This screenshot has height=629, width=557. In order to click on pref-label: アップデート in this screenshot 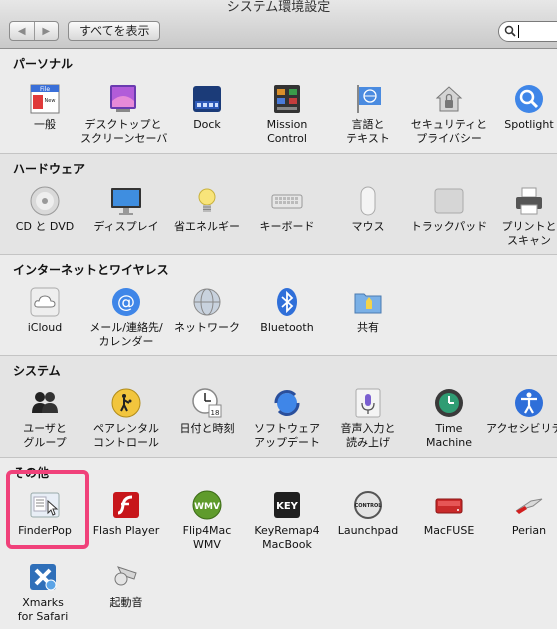, I will do `click(287, 442)`.